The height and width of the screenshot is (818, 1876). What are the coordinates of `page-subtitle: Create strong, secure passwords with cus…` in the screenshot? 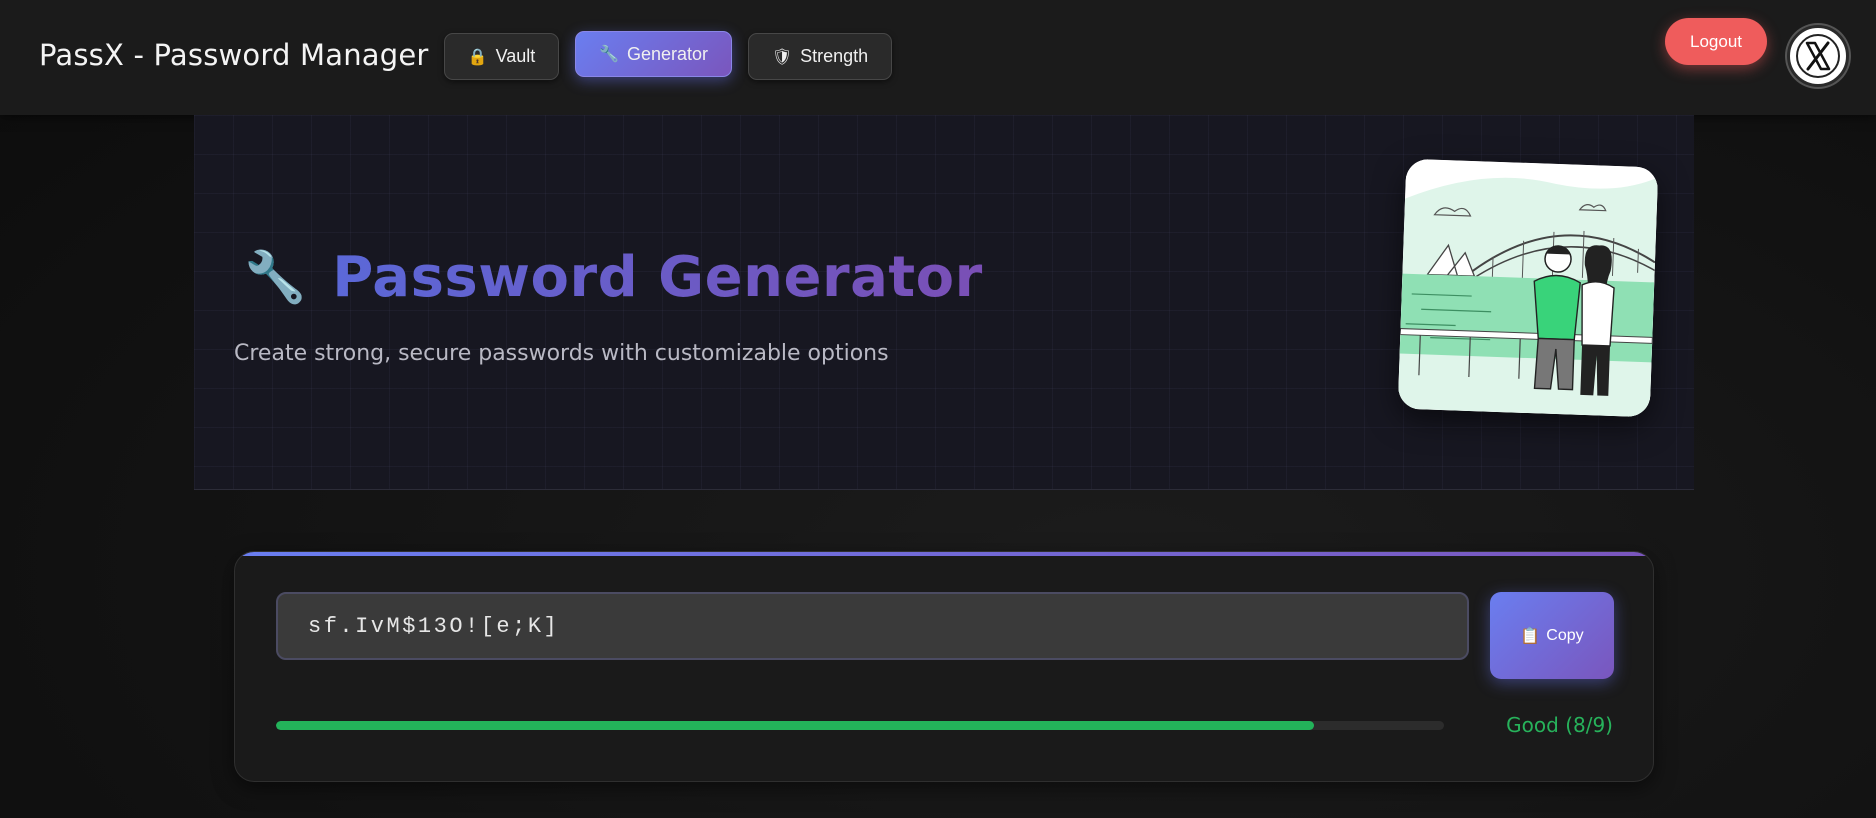 It's located at (561, 353).